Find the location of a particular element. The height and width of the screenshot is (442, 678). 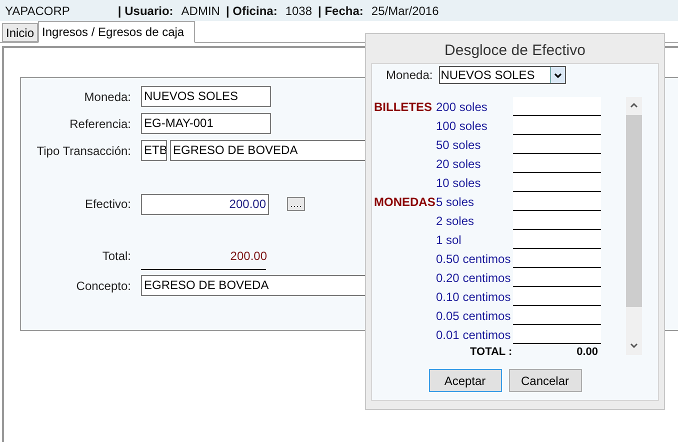

category-label: MONEDAS is located at coordinates (405, 201).